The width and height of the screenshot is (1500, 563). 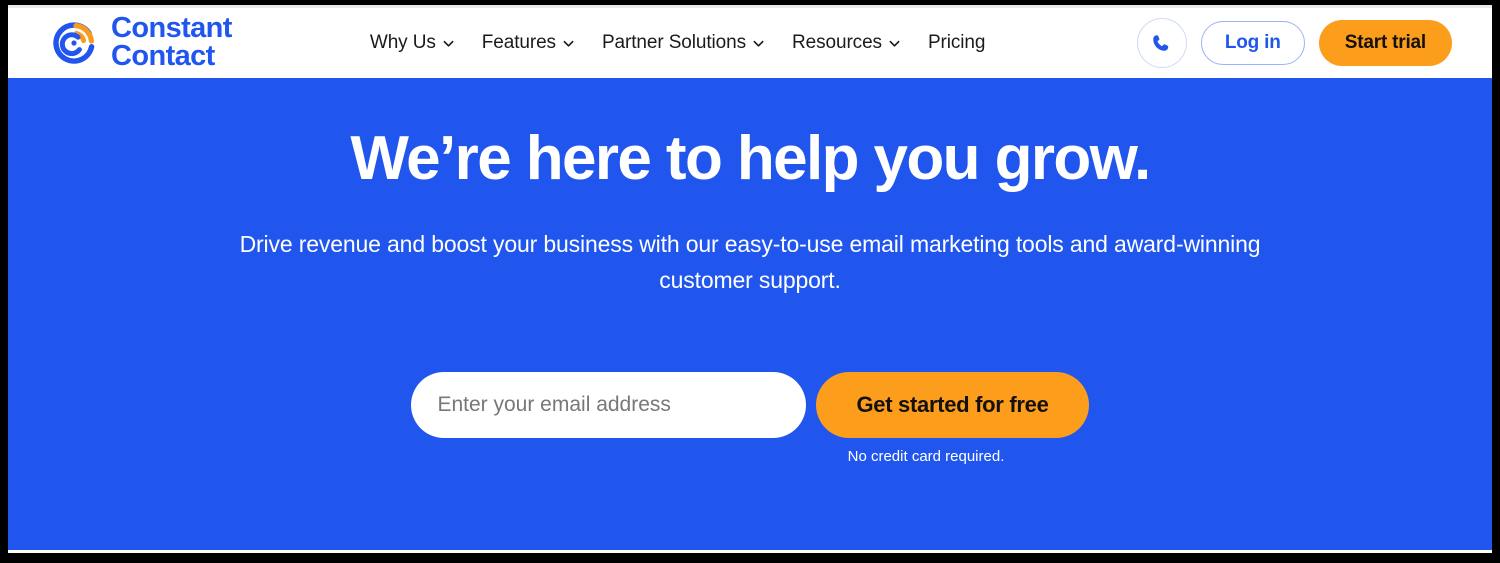 What do you see at coordinates (518, 42) in the screenshot?
I see `nav-item-label: Features` at bounding box center [518, 42].